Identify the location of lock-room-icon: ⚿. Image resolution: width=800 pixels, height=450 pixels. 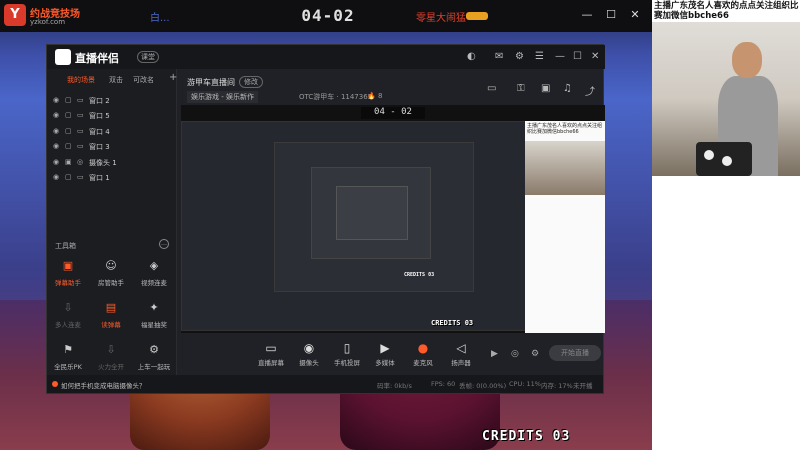
(521, 88).